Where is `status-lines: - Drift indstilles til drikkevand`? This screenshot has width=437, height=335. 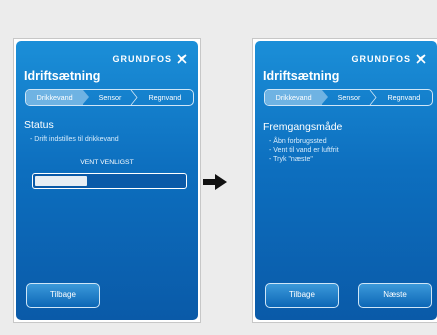
status-lines: - Drift indstilles til drikkevand is located at coordinates (74, 139).